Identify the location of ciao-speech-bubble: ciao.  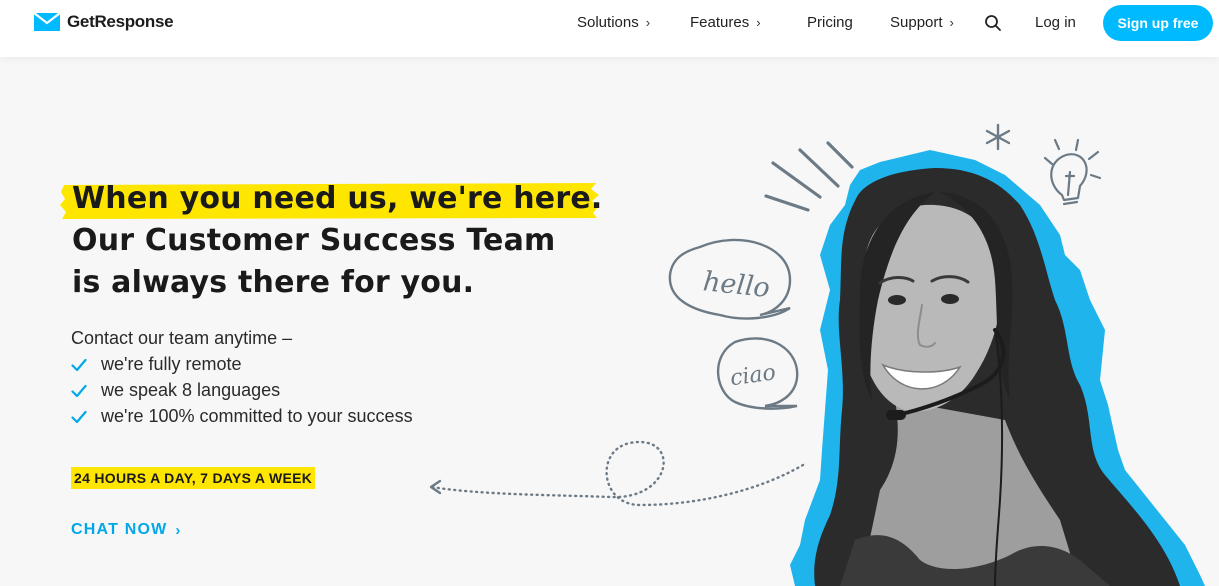
(757, 373).